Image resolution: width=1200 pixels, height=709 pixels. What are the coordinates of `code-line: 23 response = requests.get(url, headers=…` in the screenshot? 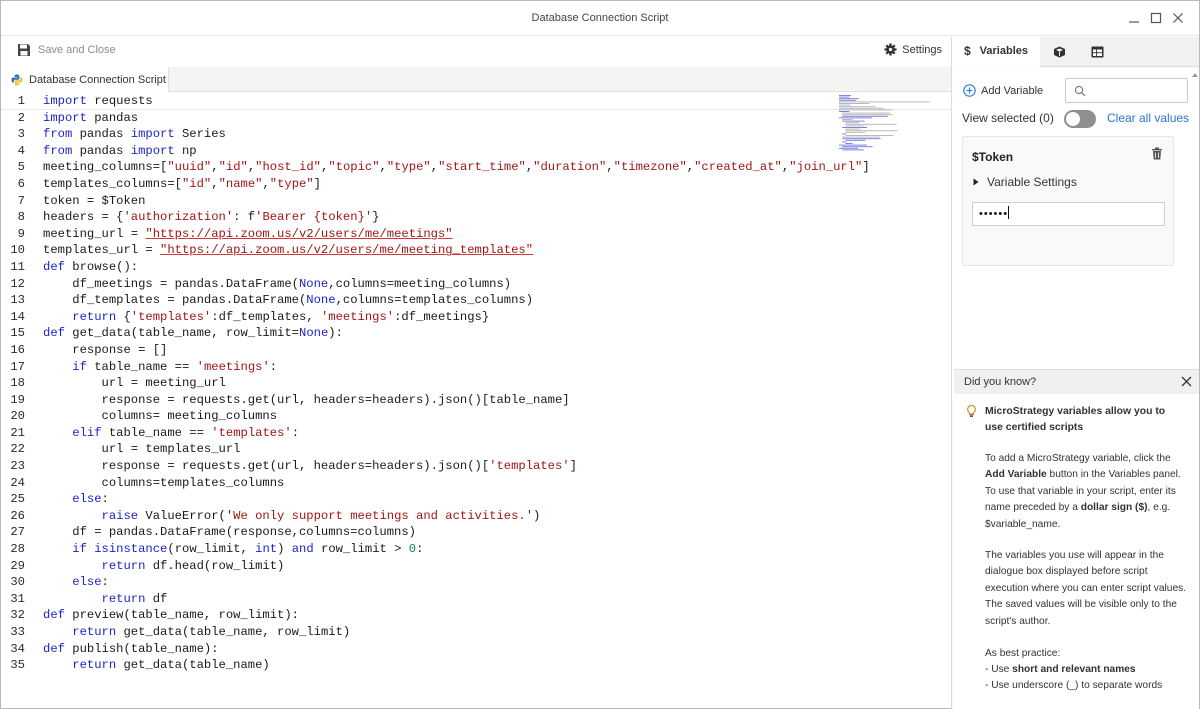 It's located at (476, 466).